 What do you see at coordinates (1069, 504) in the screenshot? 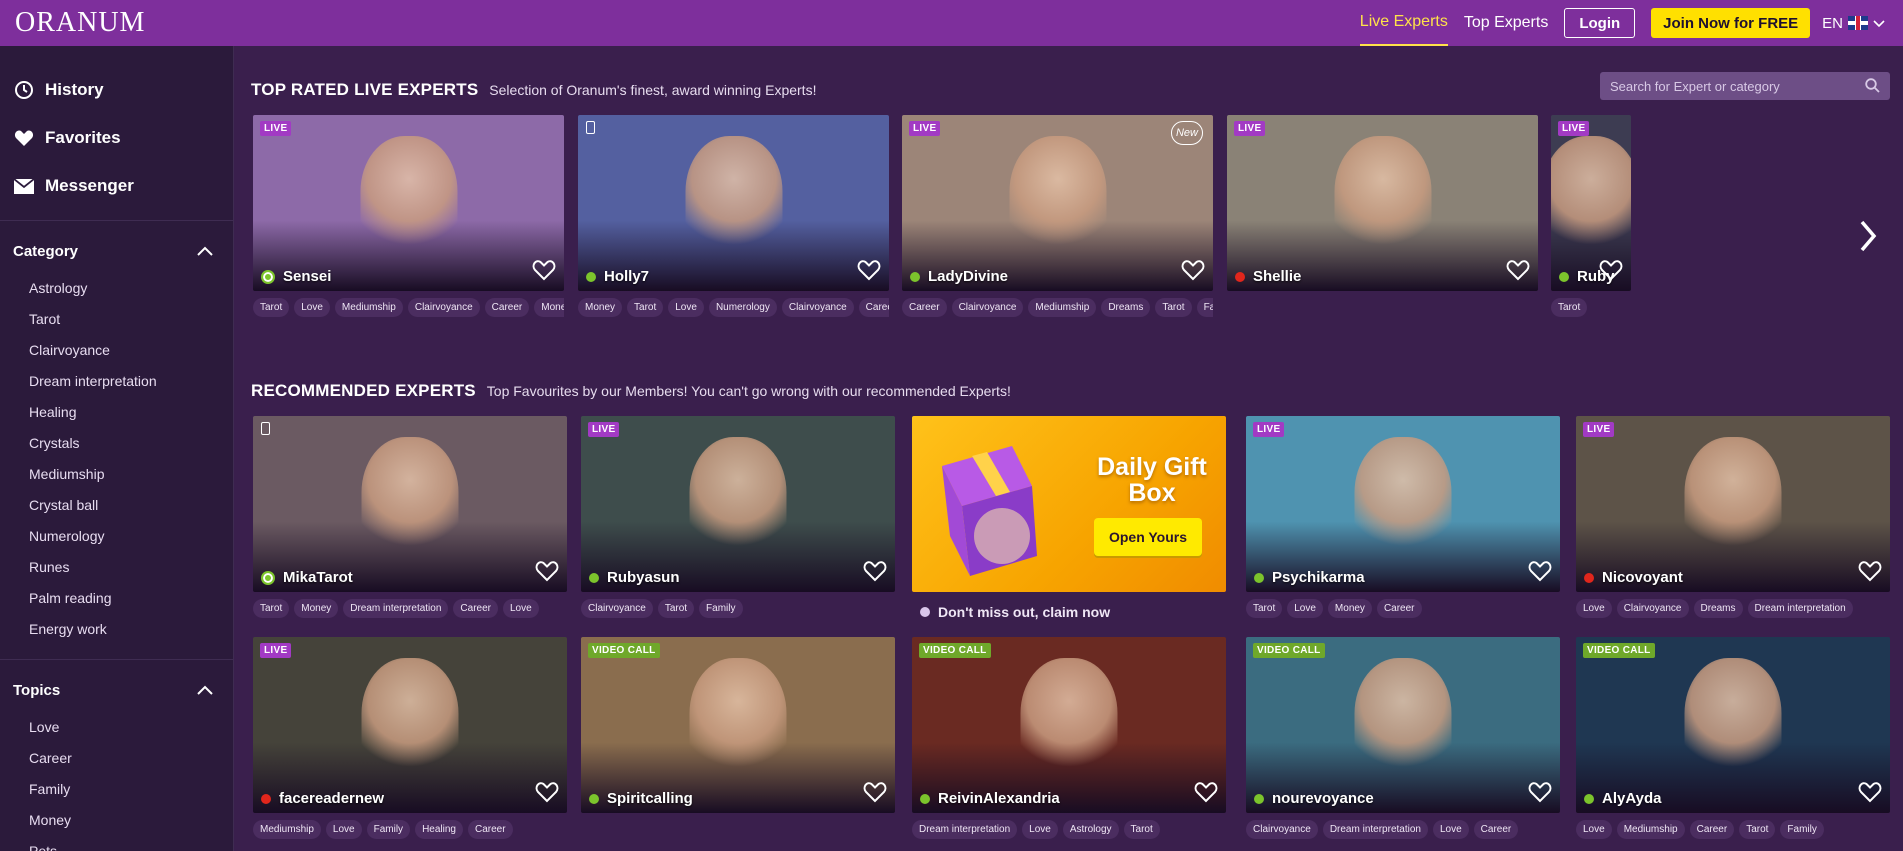
I see `daily-gift-card: Daily Gift Box Open Yours` at bounding box center [1069, 504].